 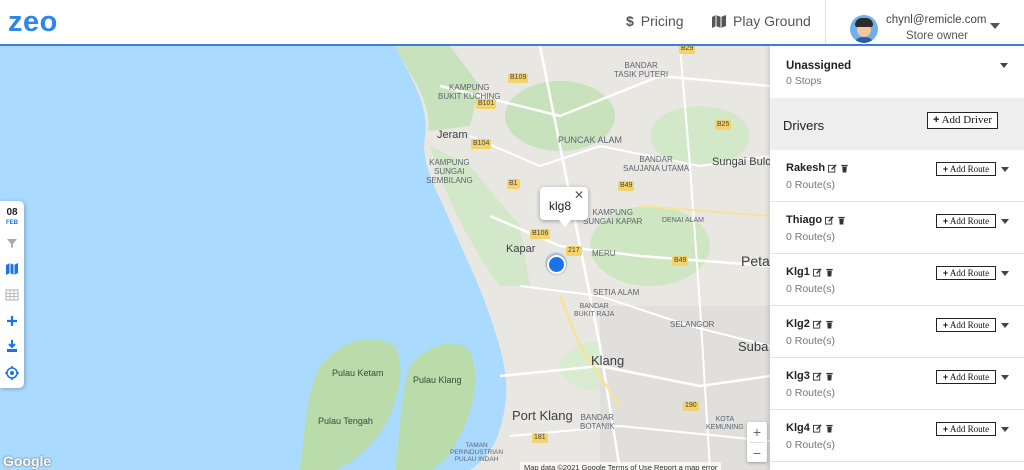 What do you see at coordinates (1004, 65) in the screenshot?
I see `unassigned-caret-icon` at bounding box center [1004, 65].